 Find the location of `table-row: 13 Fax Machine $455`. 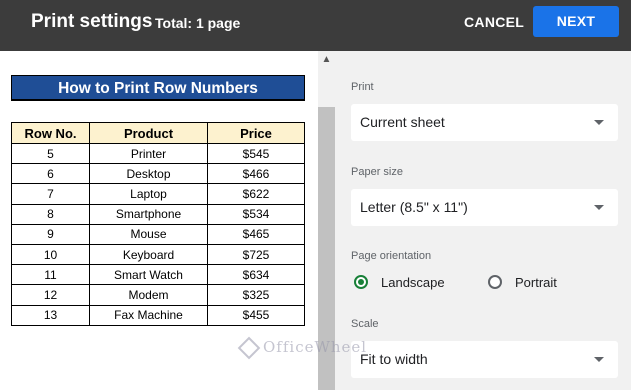

table-row: 13 Fax Machine $455 is located at coordinates (158, 315).